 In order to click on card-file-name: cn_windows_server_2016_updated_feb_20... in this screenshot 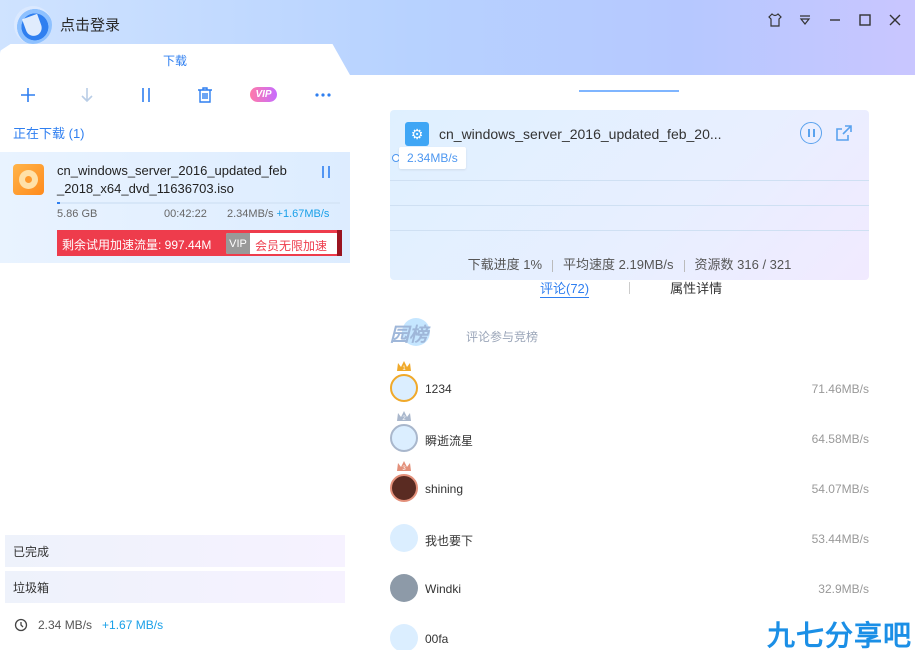, I will do `click(580, 134)`.